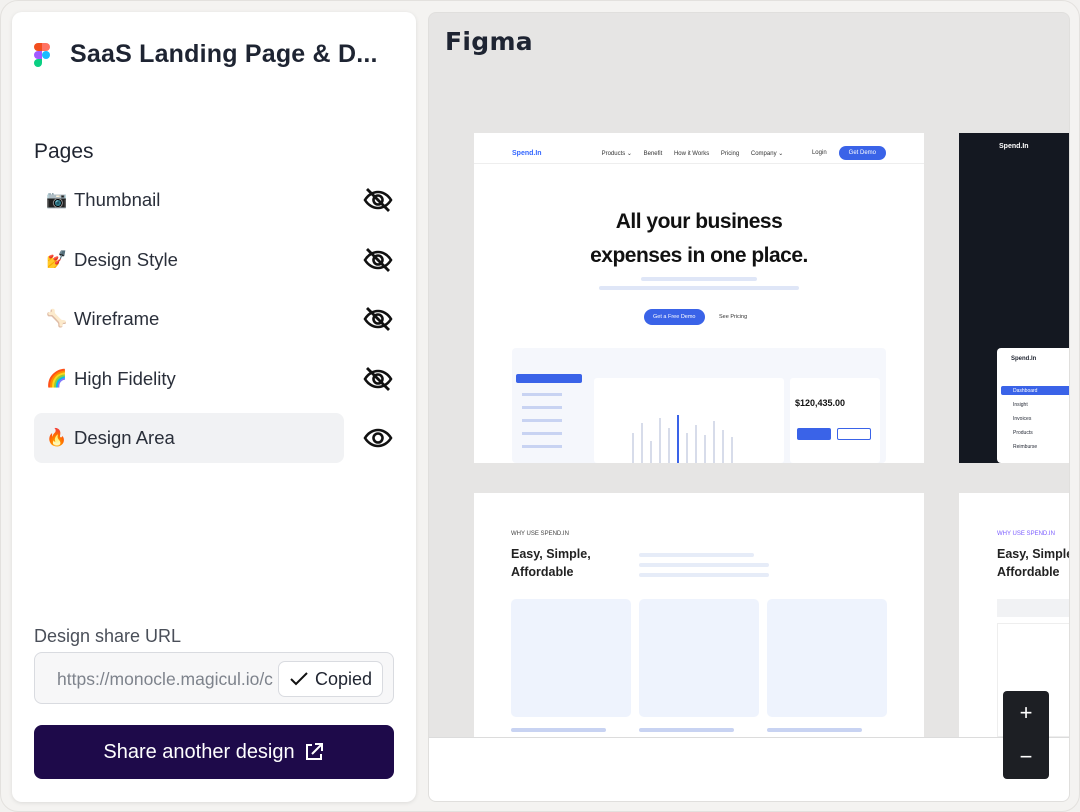  I want to click on check-icon, so click(299, 679).